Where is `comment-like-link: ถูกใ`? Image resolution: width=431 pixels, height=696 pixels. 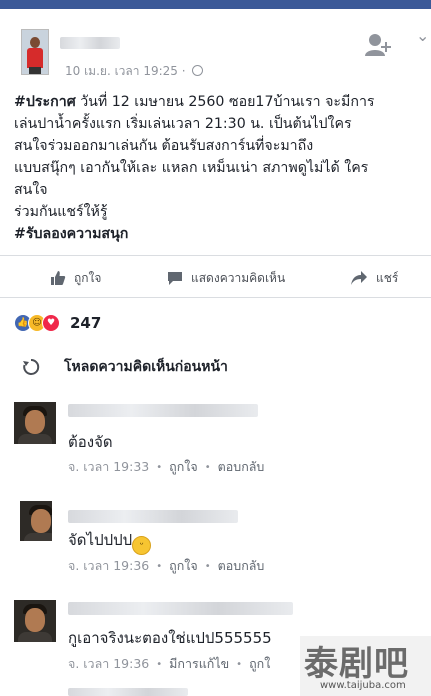
comment-like-link: ถูกใ is located at coordinates (259, 664).